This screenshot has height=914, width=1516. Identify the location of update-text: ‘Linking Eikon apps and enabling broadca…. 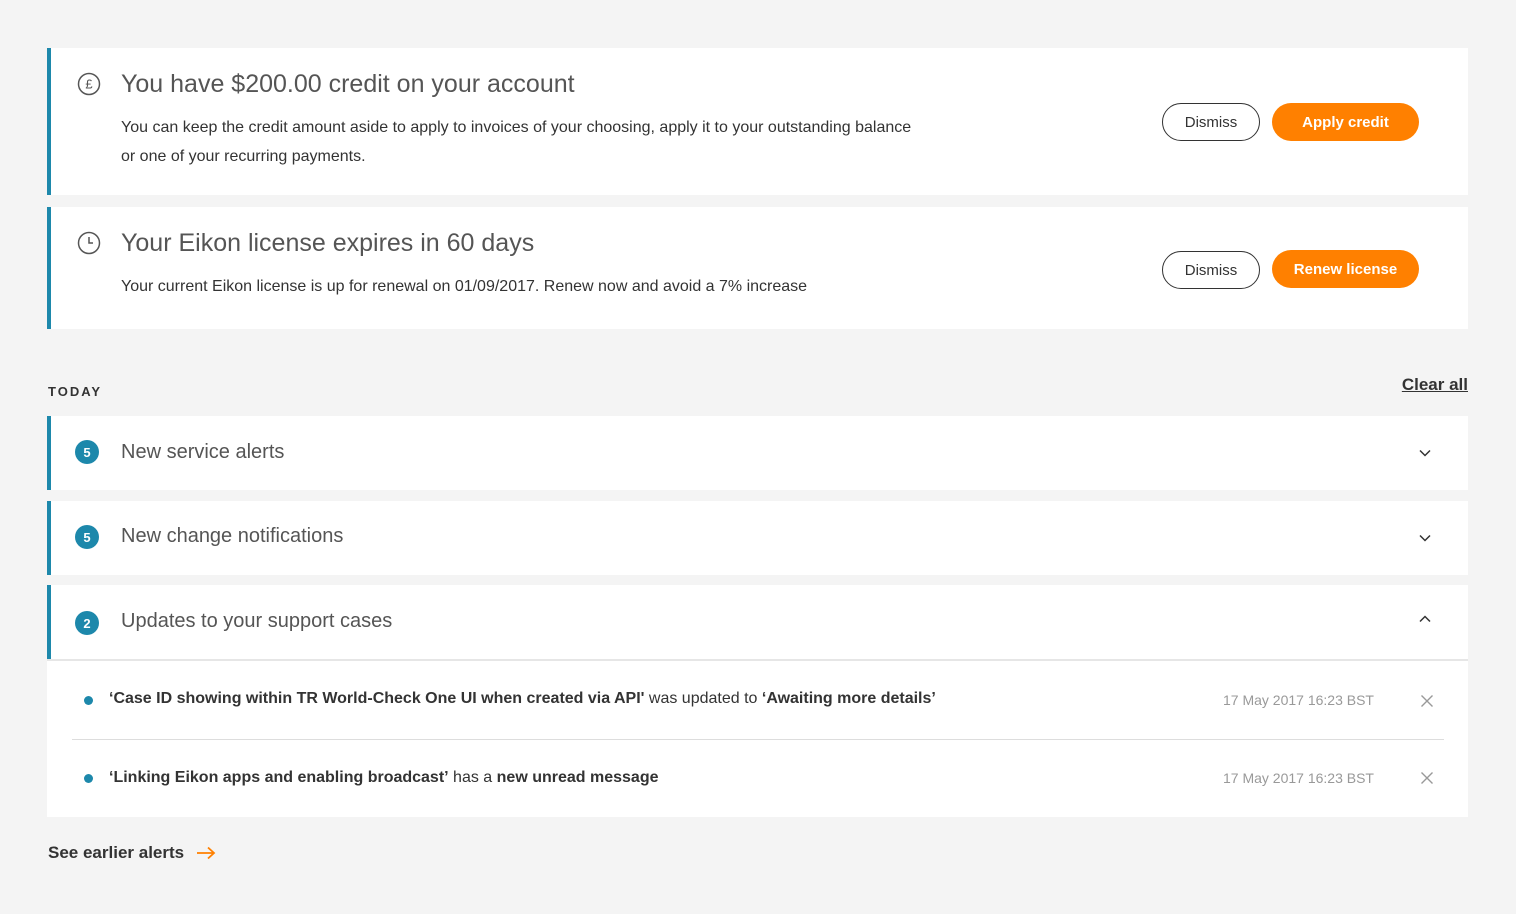
(383, 778).